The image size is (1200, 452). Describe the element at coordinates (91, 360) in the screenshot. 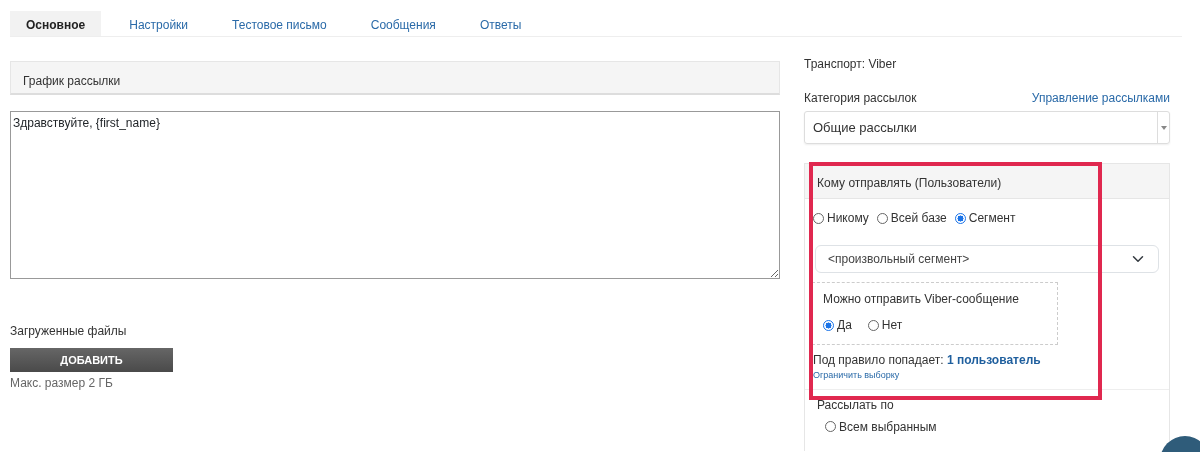

I see `add-button: ДОБАВИТЬ` at that location.